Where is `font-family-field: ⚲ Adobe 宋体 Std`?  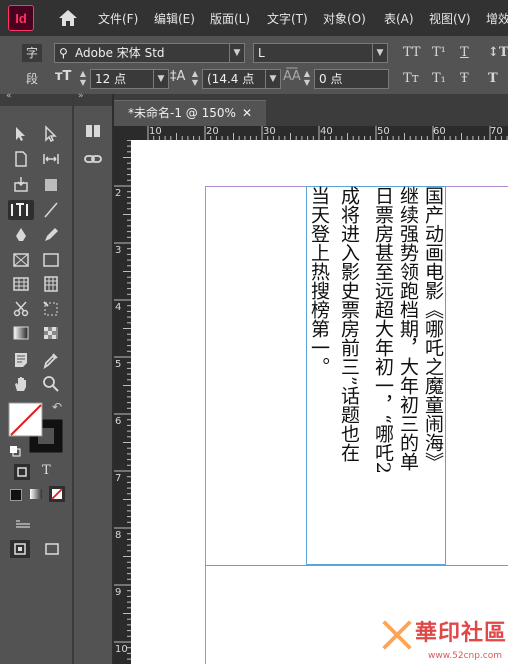 font-family-field: ⚲ Adobe 宋体 Std is located at coordinates (142, 53).